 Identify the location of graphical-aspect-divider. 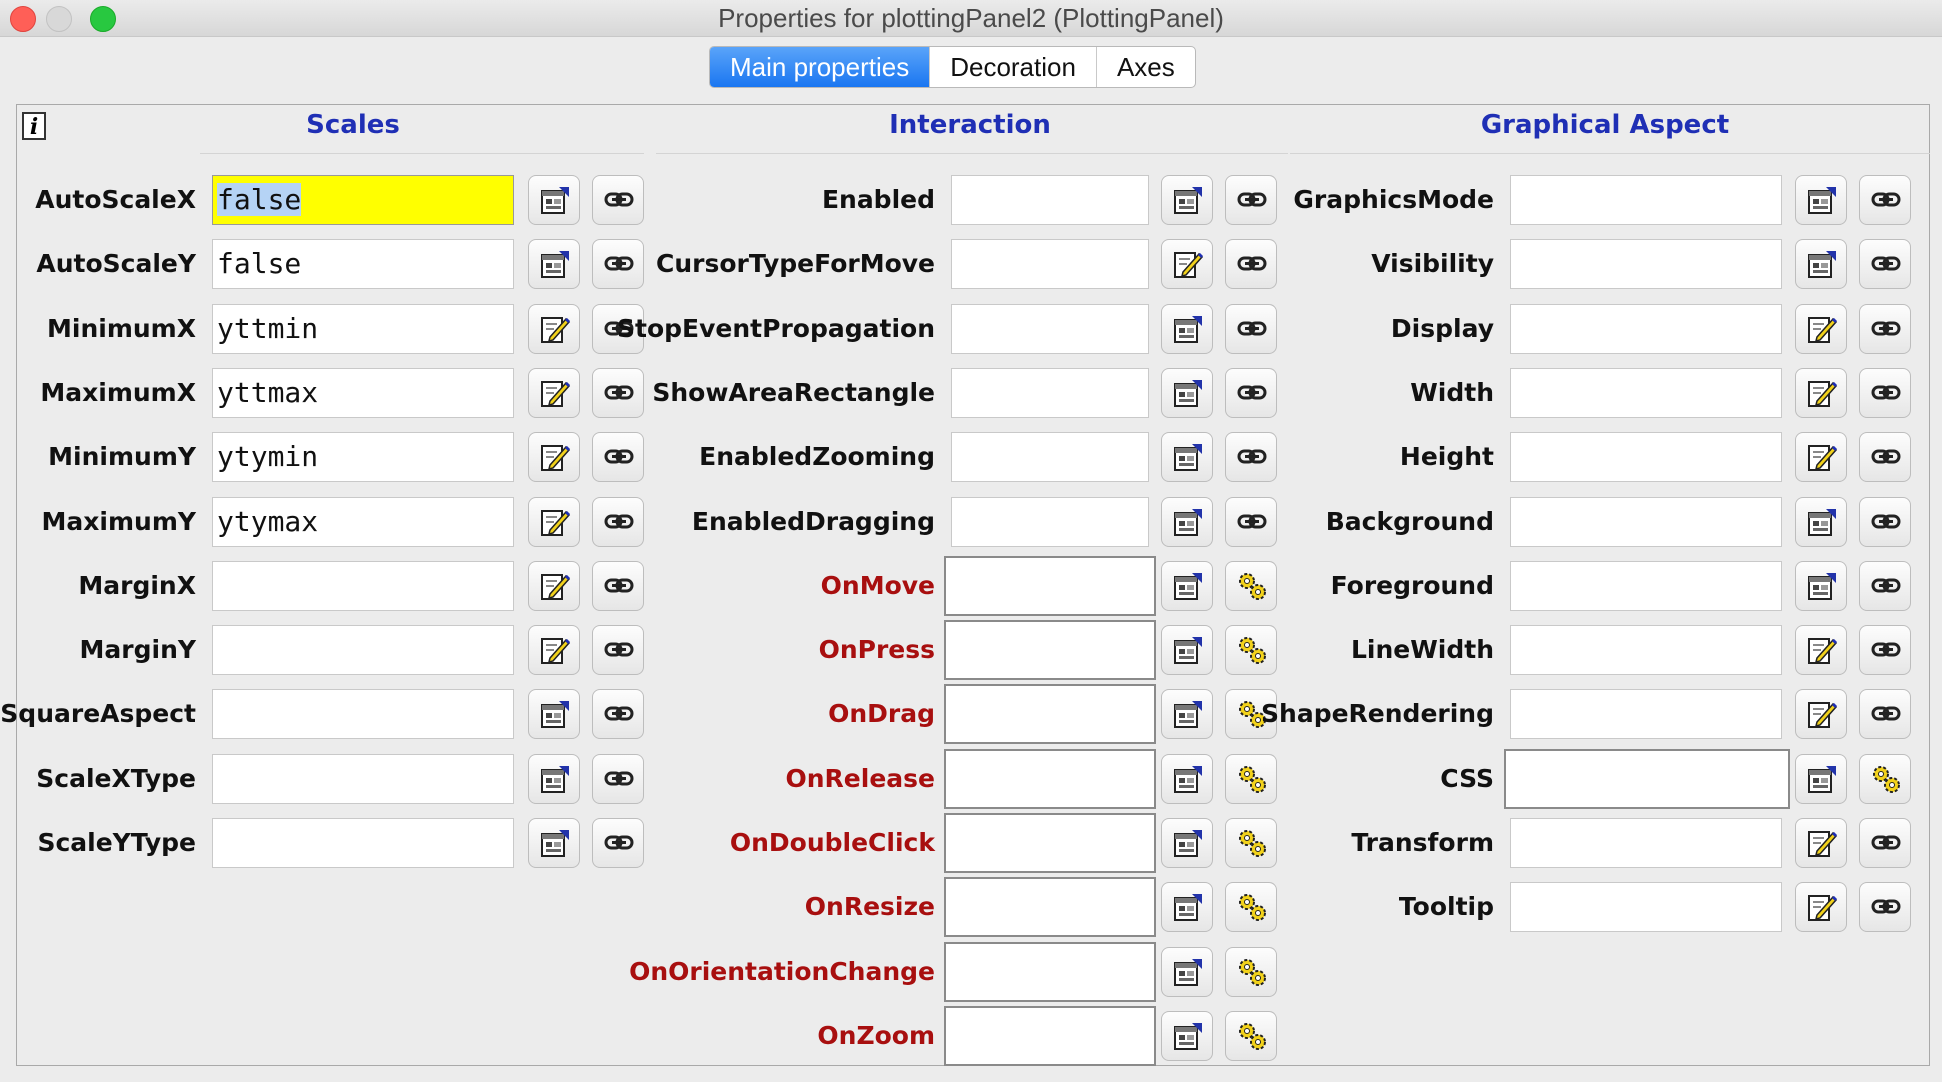
(1610, 153).